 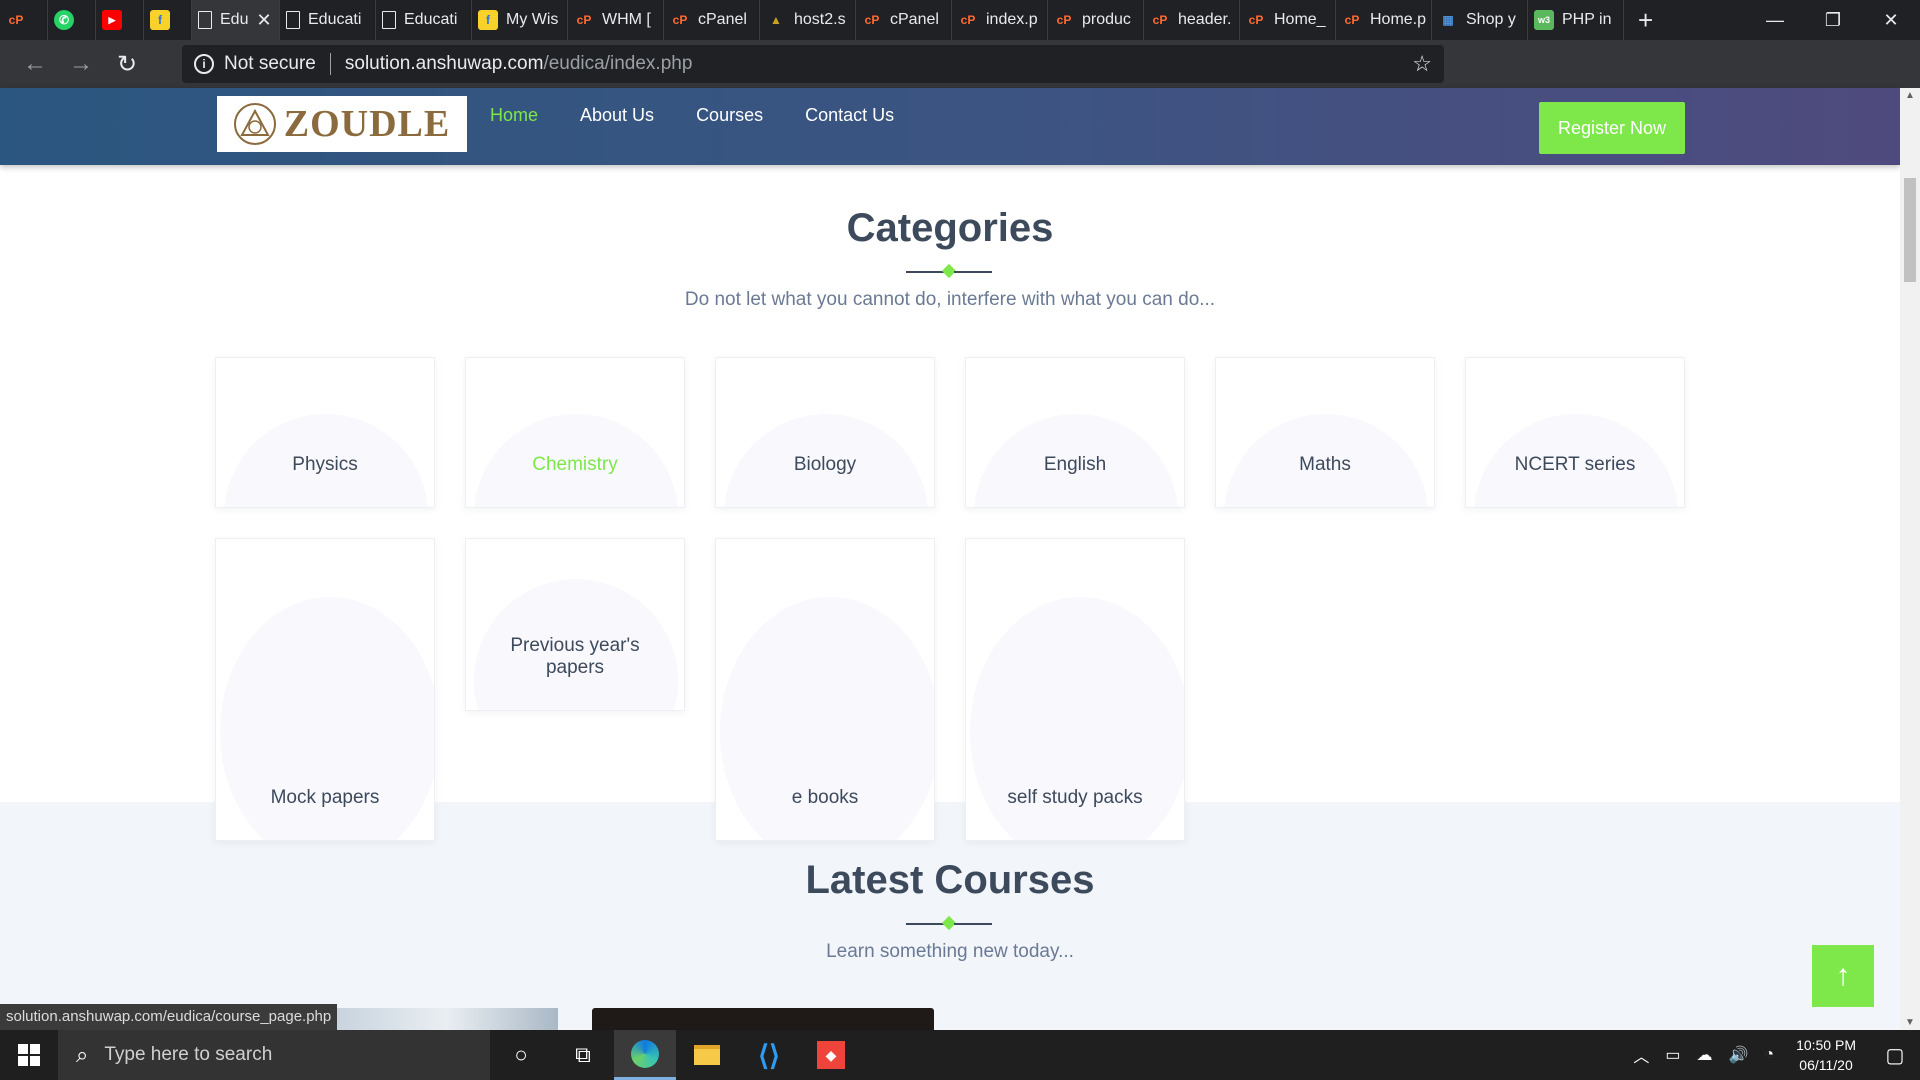 I want to click on close-window-icon: ✕, so click(x=1891, y=20).